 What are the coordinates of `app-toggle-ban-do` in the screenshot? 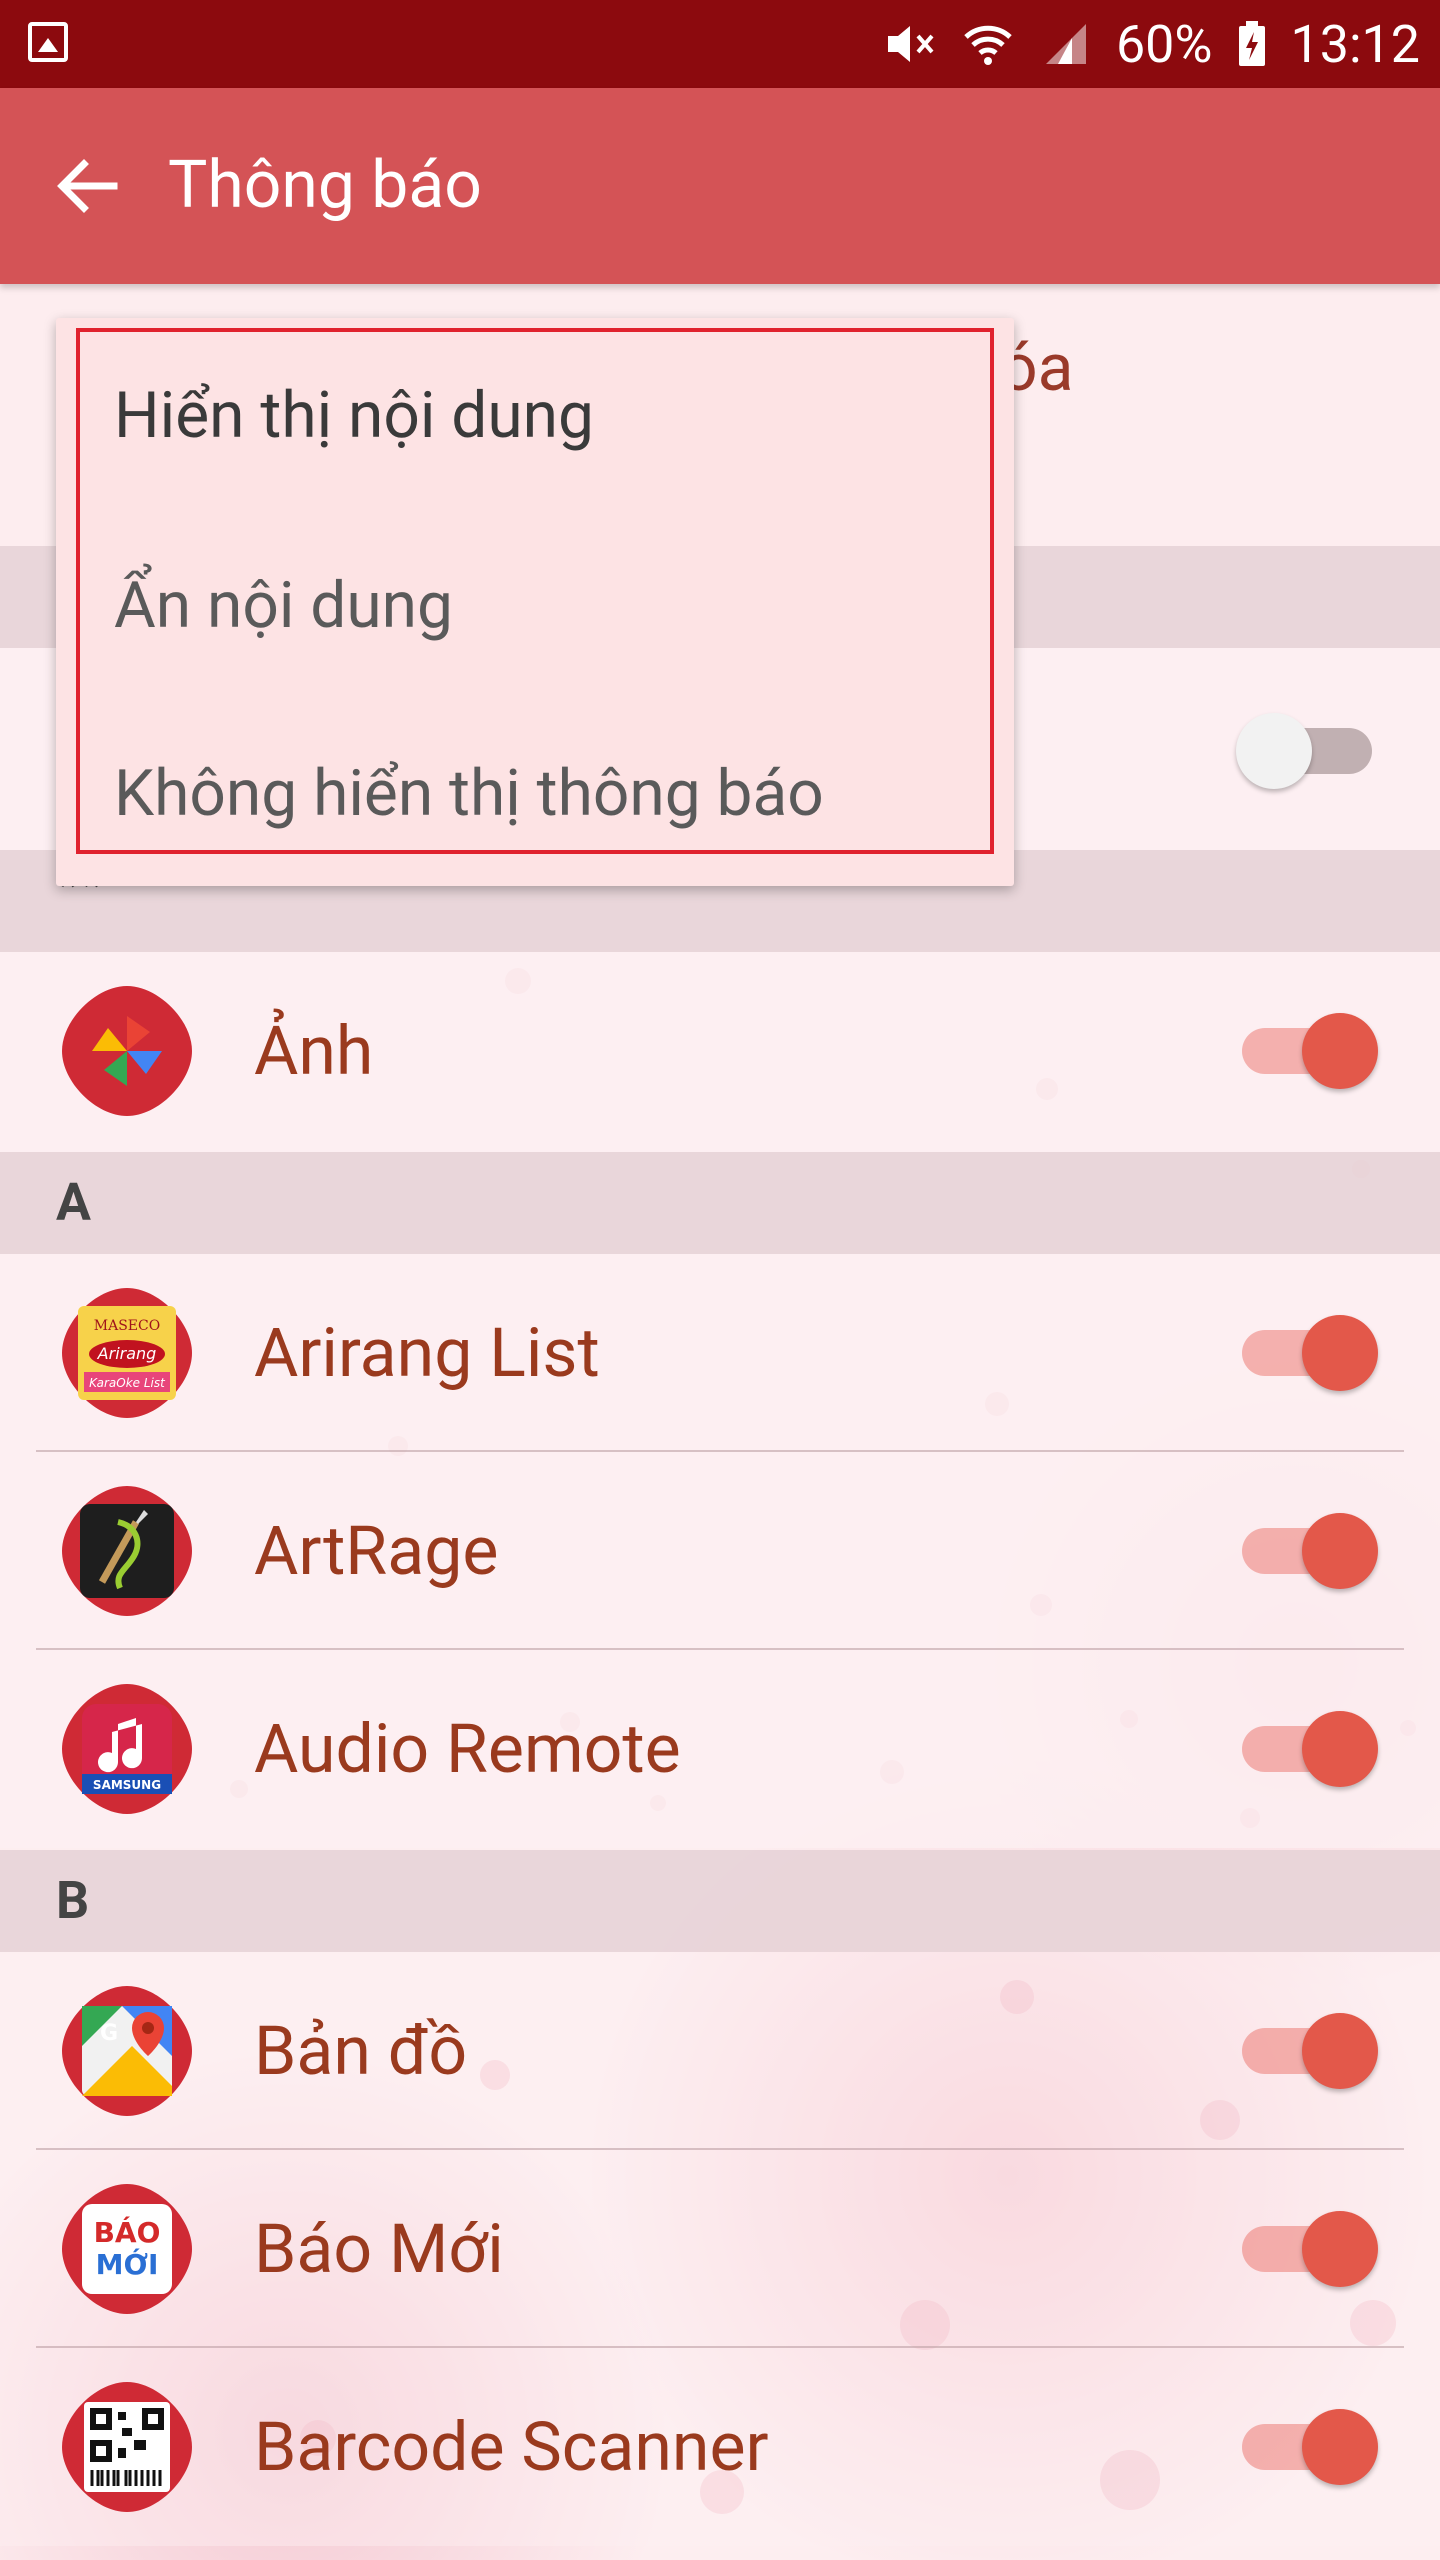 It's located at (1310, 2051).